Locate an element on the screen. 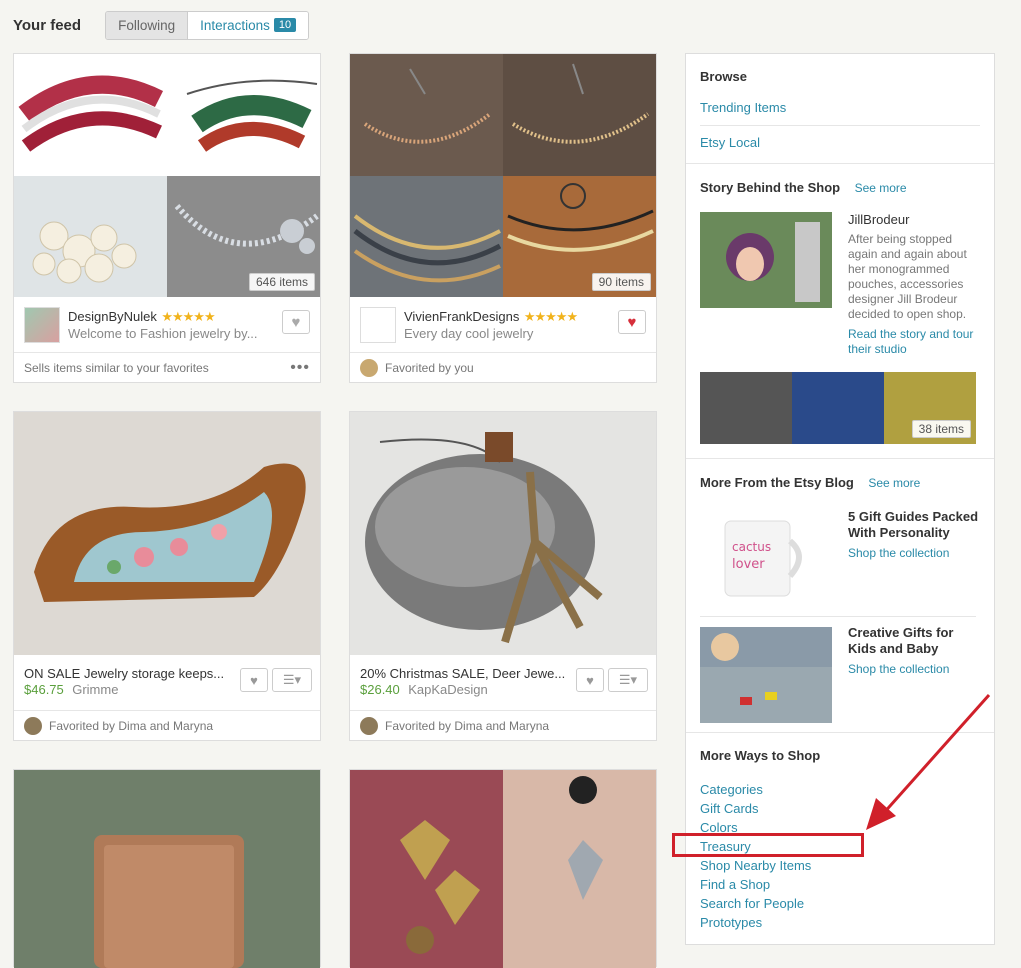  etsy-local-link: Etsy Local is located at coordinates (730, 142).